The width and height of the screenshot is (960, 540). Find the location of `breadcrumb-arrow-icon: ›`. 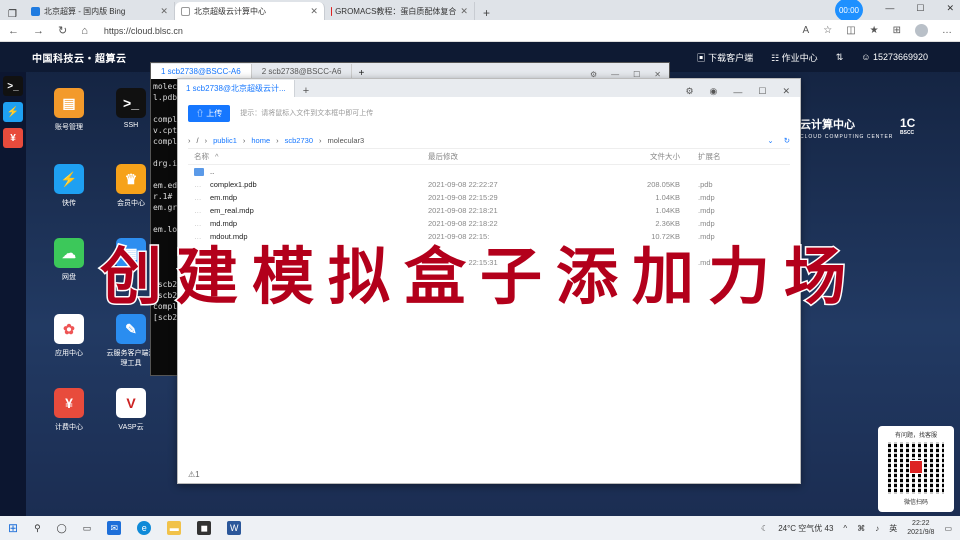

breadcrumb-arrow-icon: › is located at coordinates (189, 140).